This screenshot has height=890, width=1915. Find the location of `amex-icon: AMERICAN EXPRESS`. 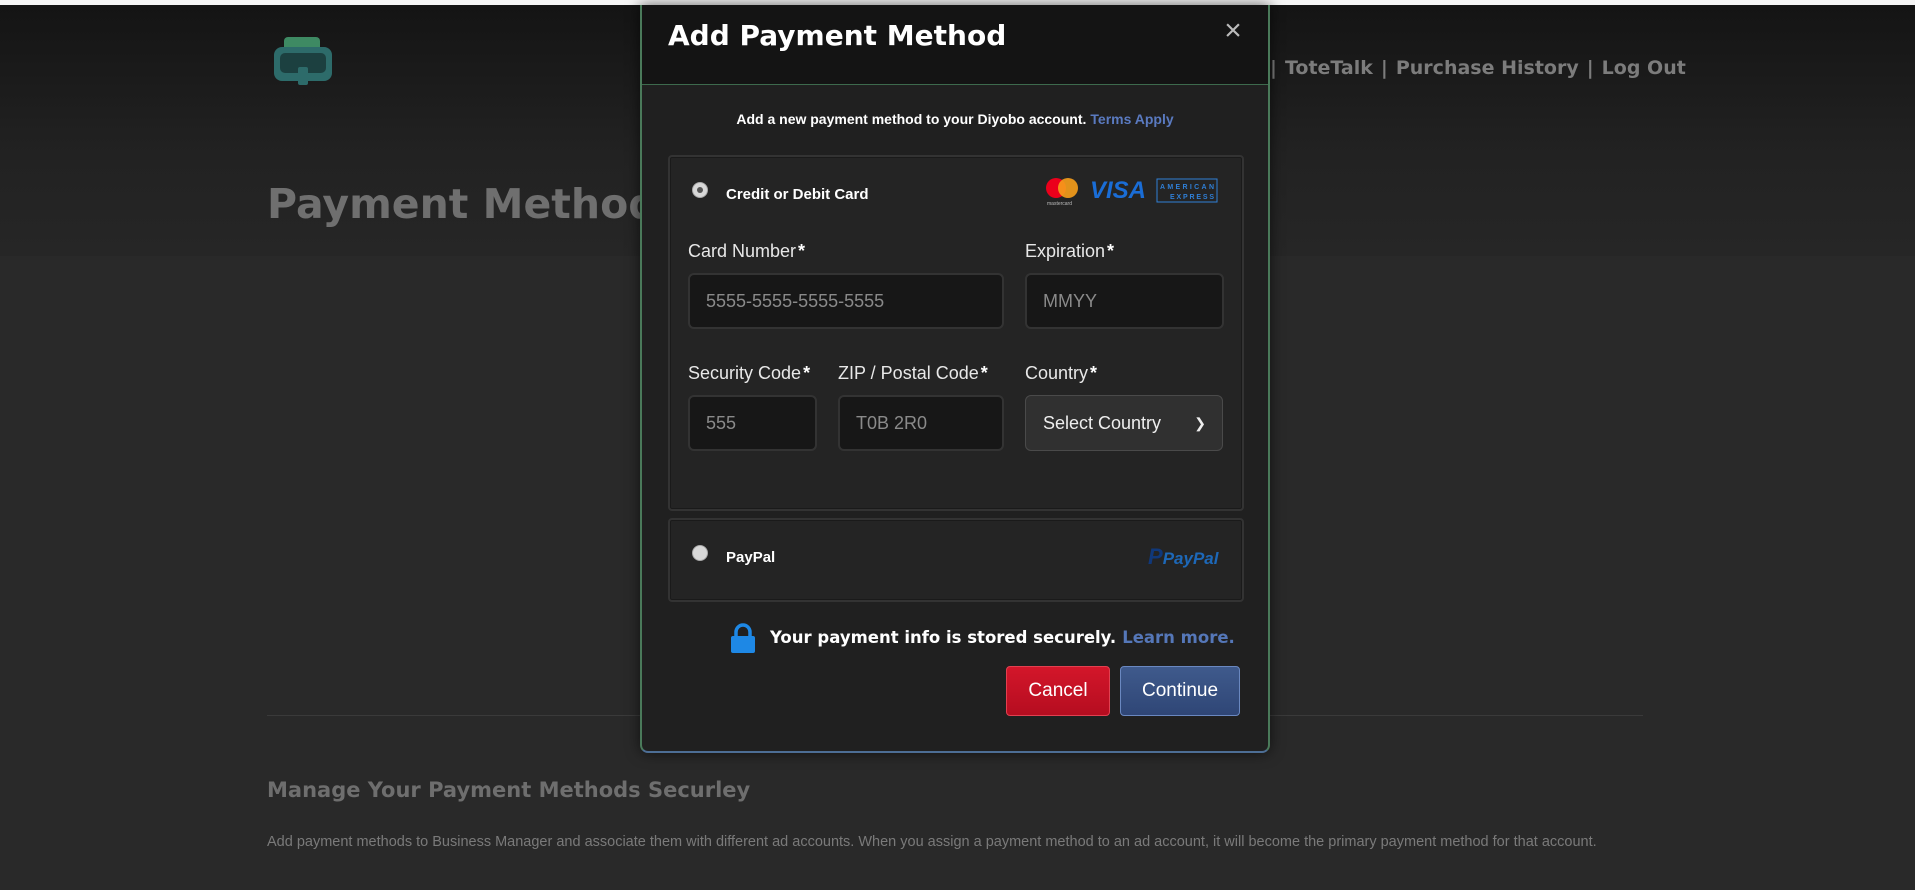

amex-icon: AMERICAN EXPRESS is located at coordinates (1187, 190).